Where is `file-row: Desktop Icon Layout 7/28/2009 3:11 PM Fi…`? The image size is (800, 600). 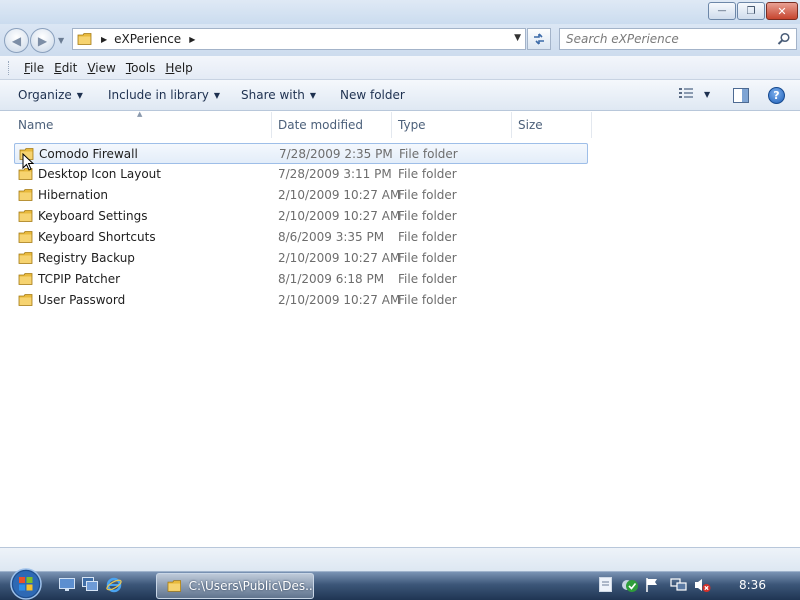
file-row: Desktop Icon Layout 7/28/2009 3:11 PM Fi… is located at coordinates (301, 174).